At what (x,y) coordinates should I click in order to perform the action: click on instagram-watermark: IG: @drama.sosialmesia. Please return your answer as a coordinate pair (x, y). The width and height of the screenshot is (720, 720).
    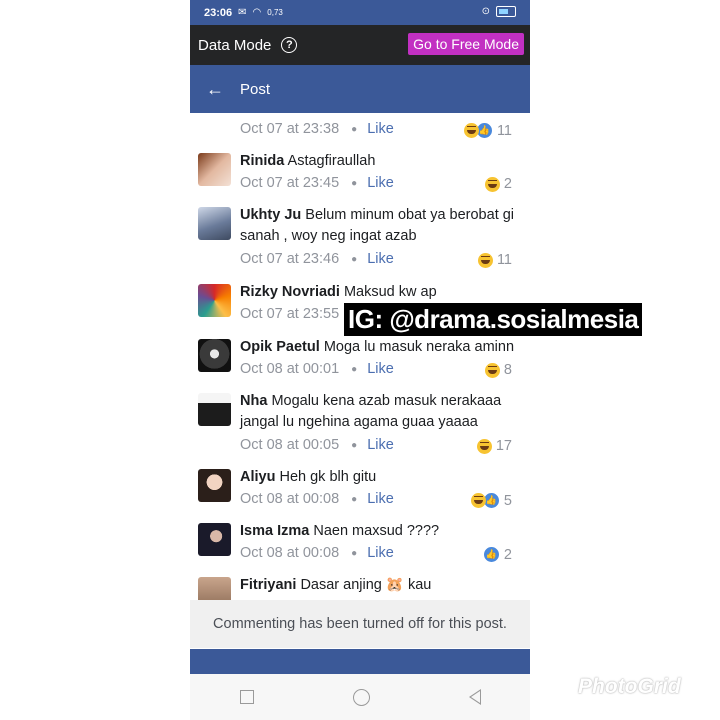
    Looking at the image, I should click on (493, 319).